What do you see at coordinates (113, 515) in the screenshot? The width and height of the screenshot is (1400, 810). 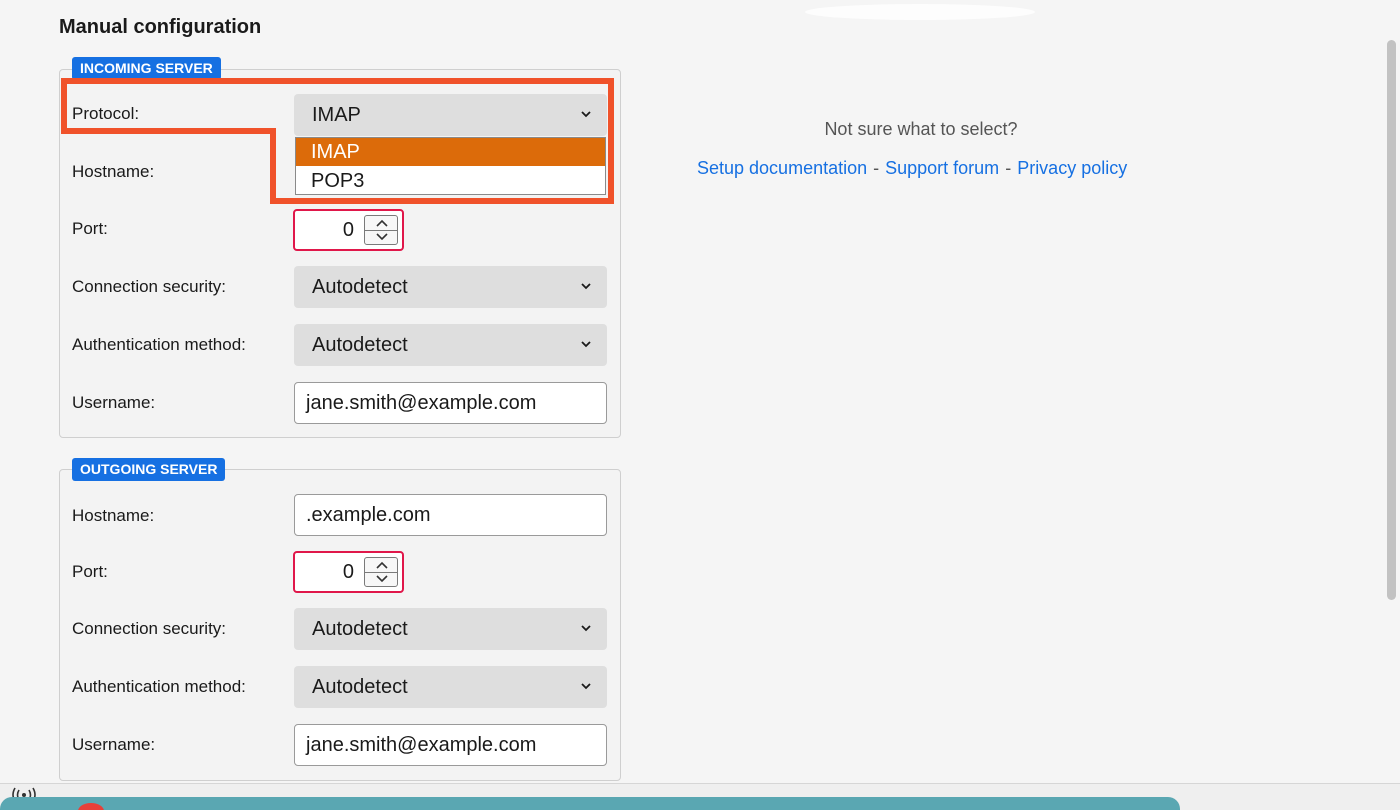 I see `outgoing-hostname-label: Hostname:` at bounding box center [113, 515].